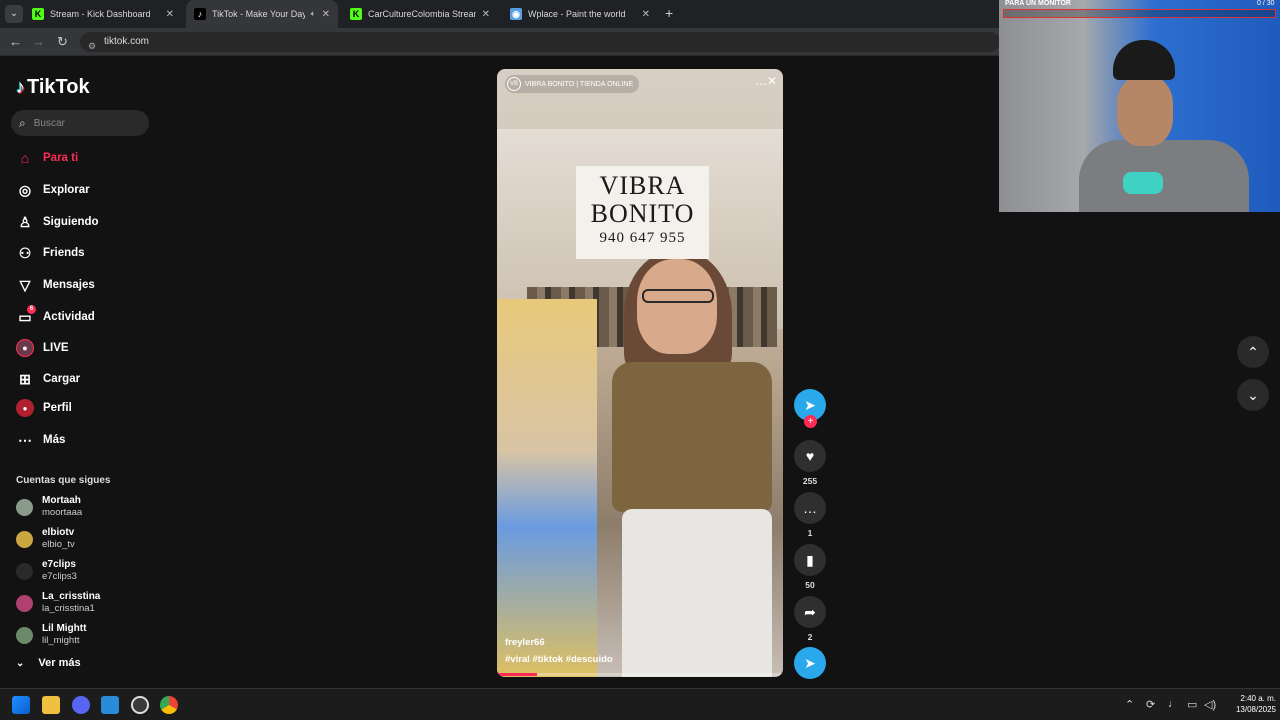 The width and height of the screenshot is (1280, 720). What do you see at coordinates (58, 544) in the screenshot?
I see `account-handle: elbio_tv` at bounding box center [58, 544].